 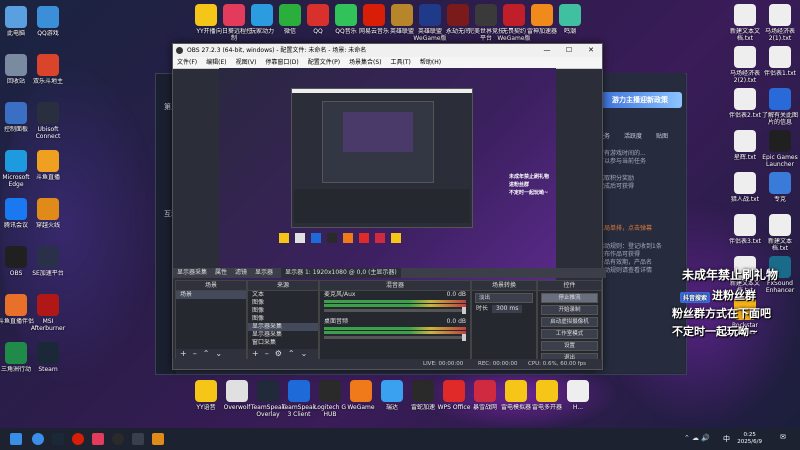 What do you see at coordinates (283, 295) in the screenshot?
I see `source-item: 文本` at bounding box center [283, 295].